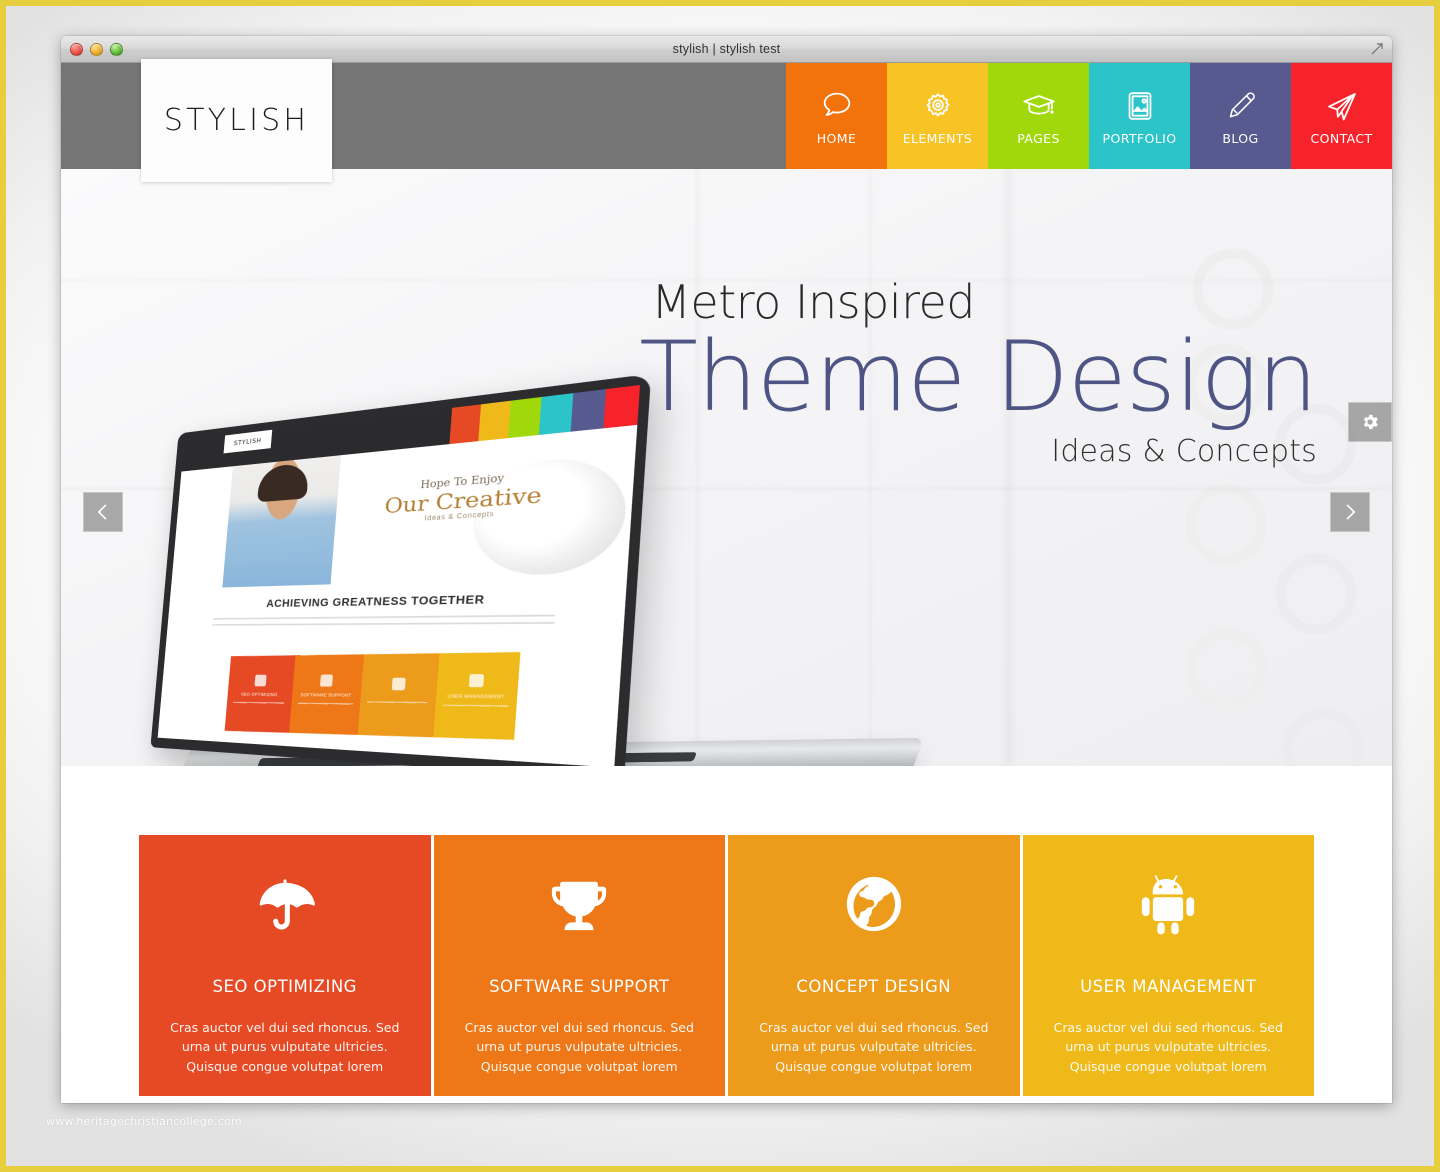  What do you see at coordinates (874, 904) in the screenshot?
I see `globe-icon` at bounding box center [874, 904].